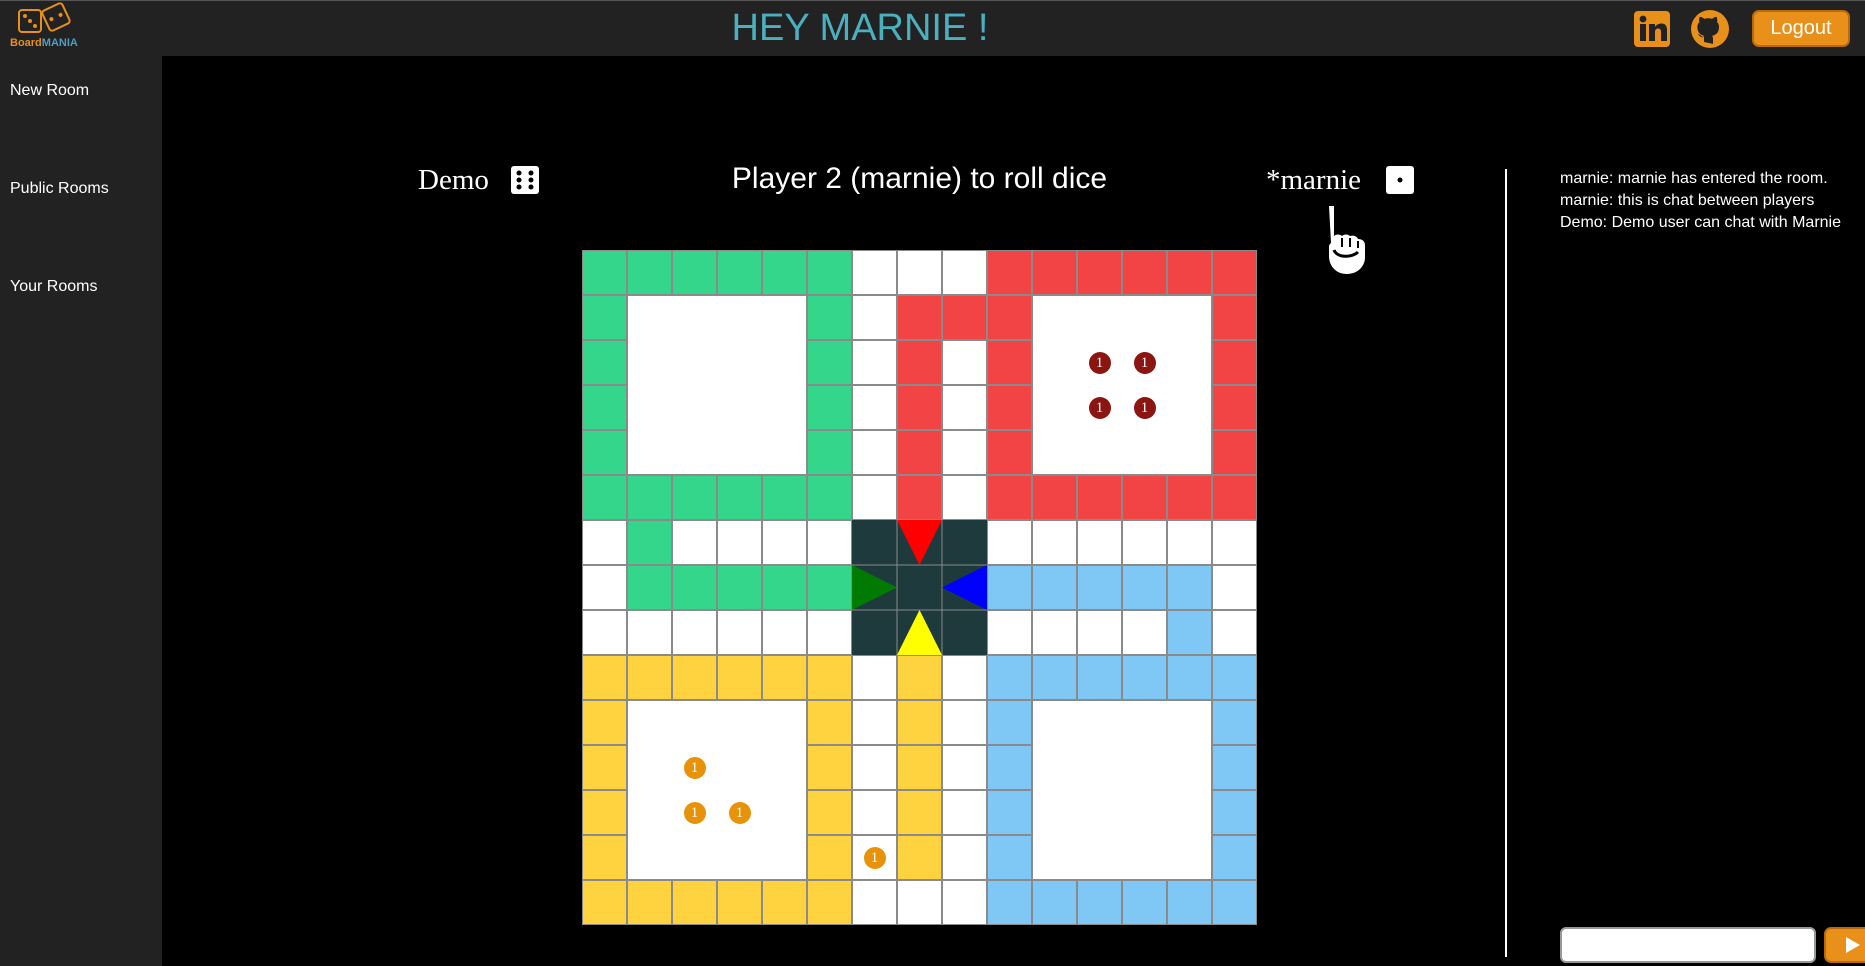  What do you see at coordinates (964, 587) in the screenshot?
I see `blue-arrow-icon` at bounding box center [964, 587].